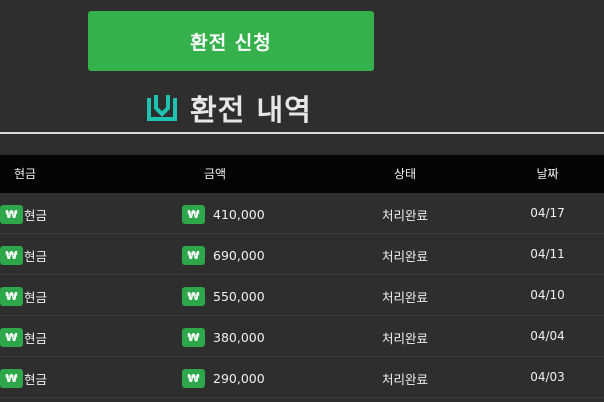  Describe the element at coordinates (547, 336) in the screenshot. I see `date-cell: 04/04` at that location.